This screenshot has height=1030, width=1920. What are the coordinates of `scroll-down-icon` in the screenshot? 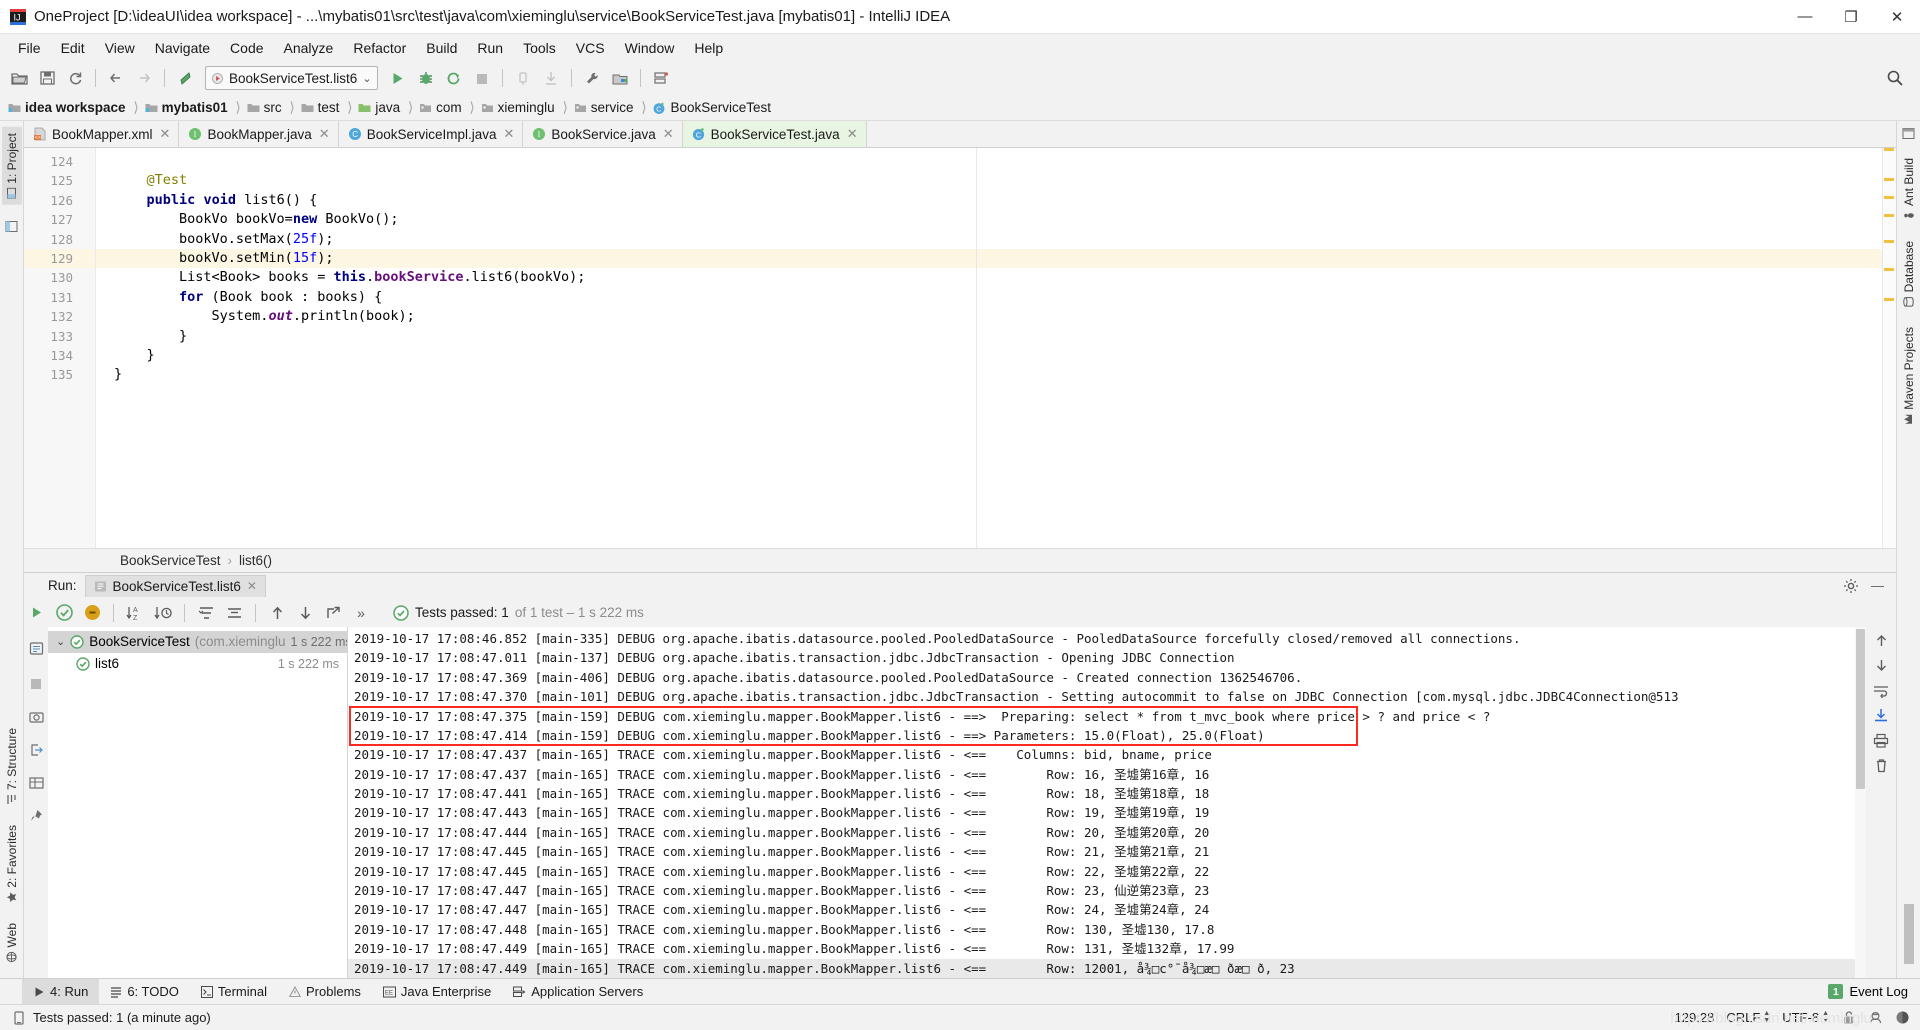 It's located at (1881, 665).